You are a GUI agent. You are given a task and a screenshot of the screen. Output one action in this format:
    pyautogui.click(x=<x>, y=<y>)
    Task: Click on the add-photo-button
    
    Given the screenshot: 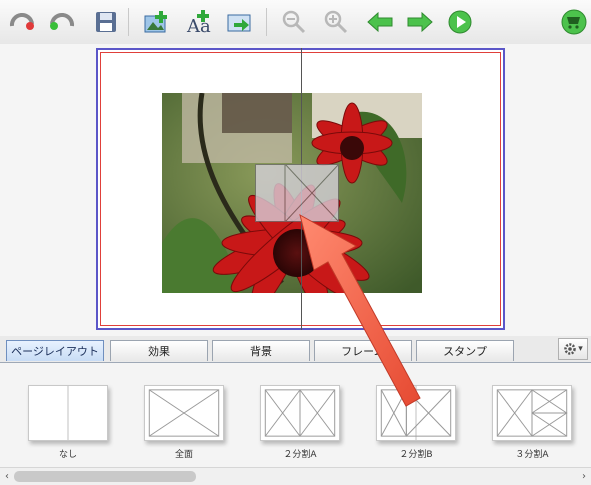 What is the action you would take?
    pyautogui.click(x=156, y=22)
    